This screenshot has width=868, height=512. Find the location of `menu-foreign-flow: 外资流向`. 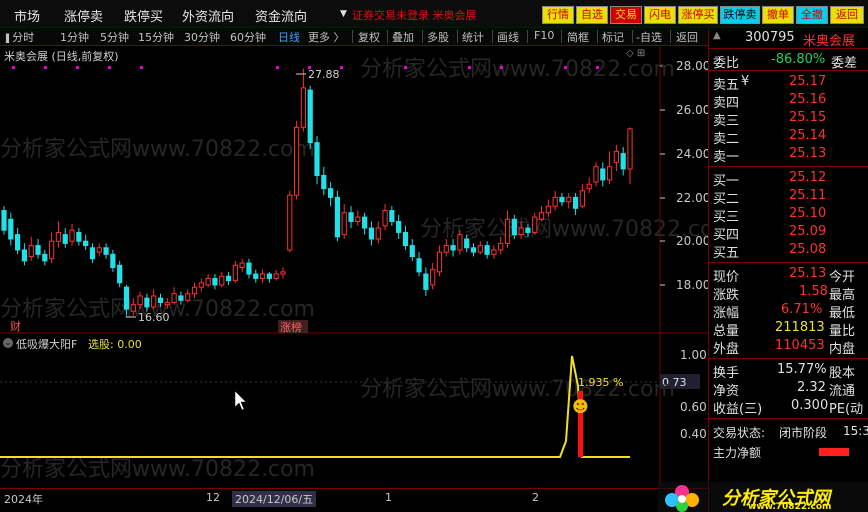

menu-foreign-flow: 外资流向 is located at coordinates (208, 15).